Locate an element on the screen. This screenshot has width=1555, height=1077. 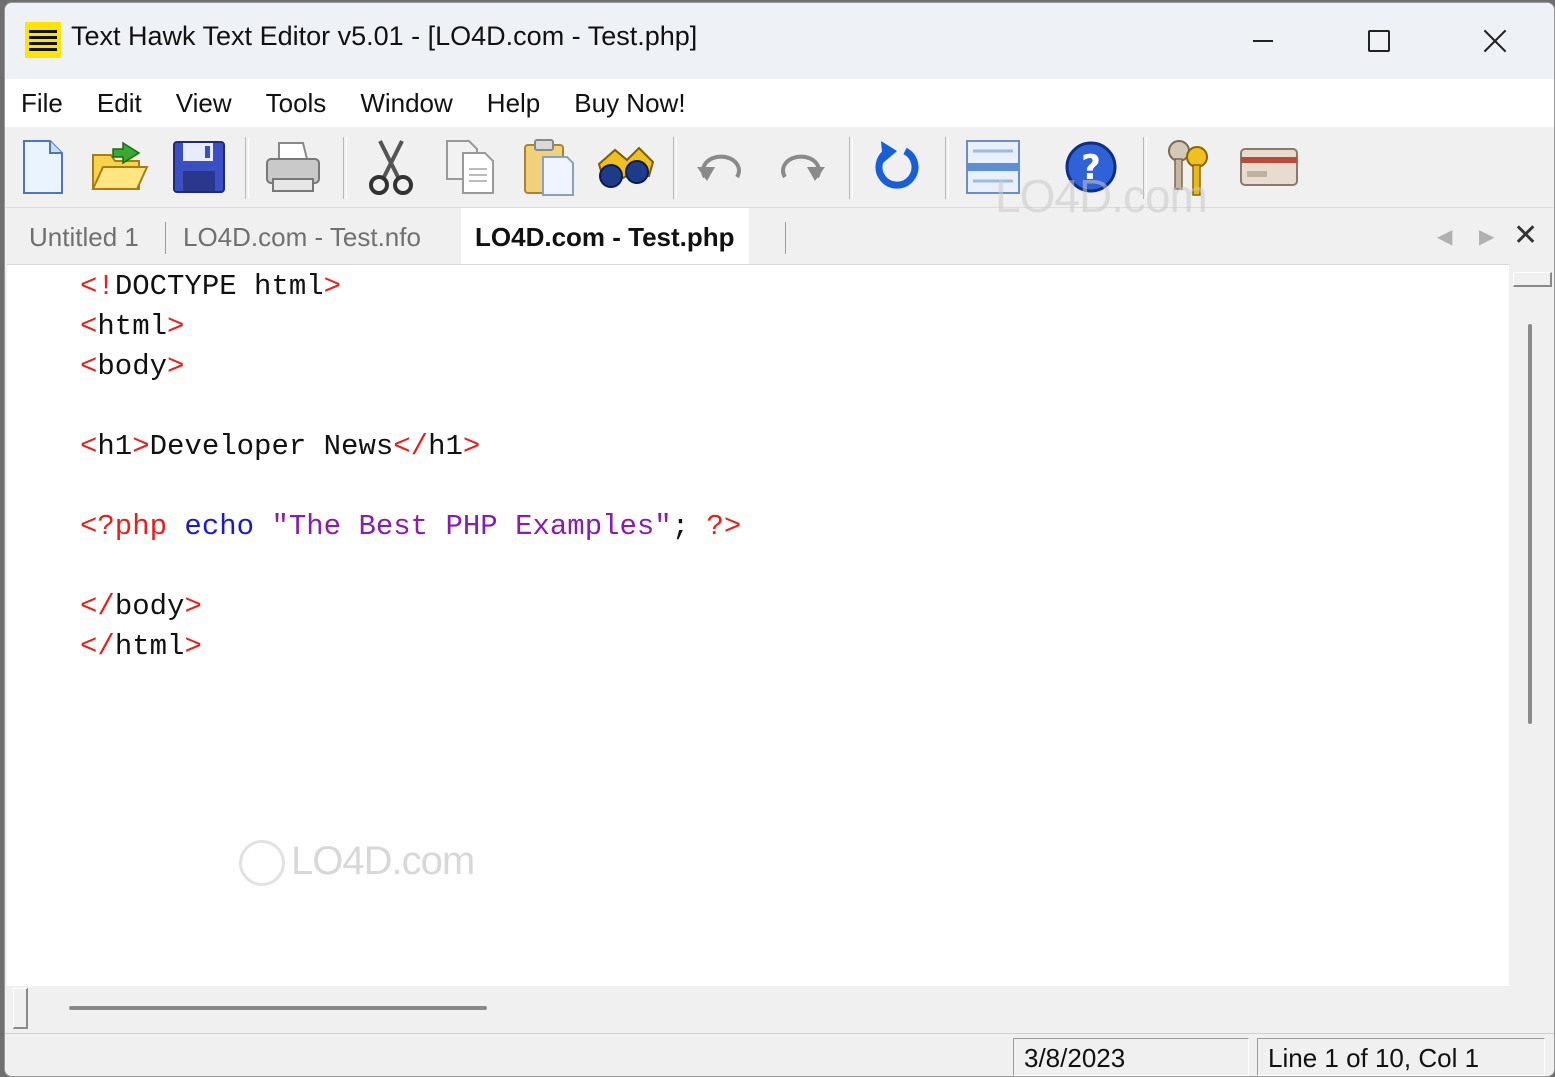
vertical-scroll-thumb is located at coordinates (1530, 524).